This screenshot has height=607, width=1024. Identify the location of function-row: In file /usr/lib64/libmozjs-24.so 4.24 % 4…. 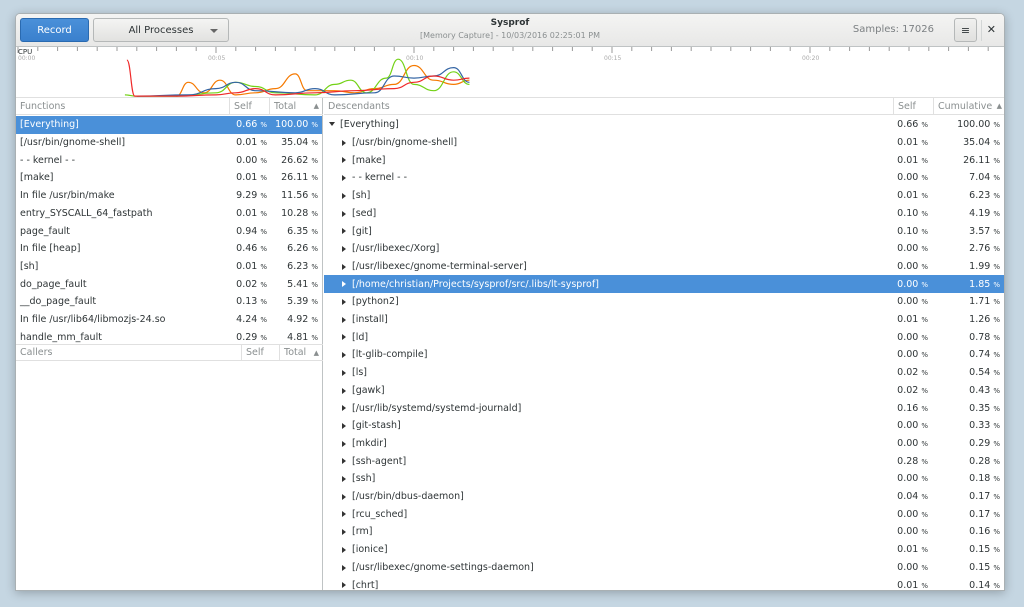
(169, 320).